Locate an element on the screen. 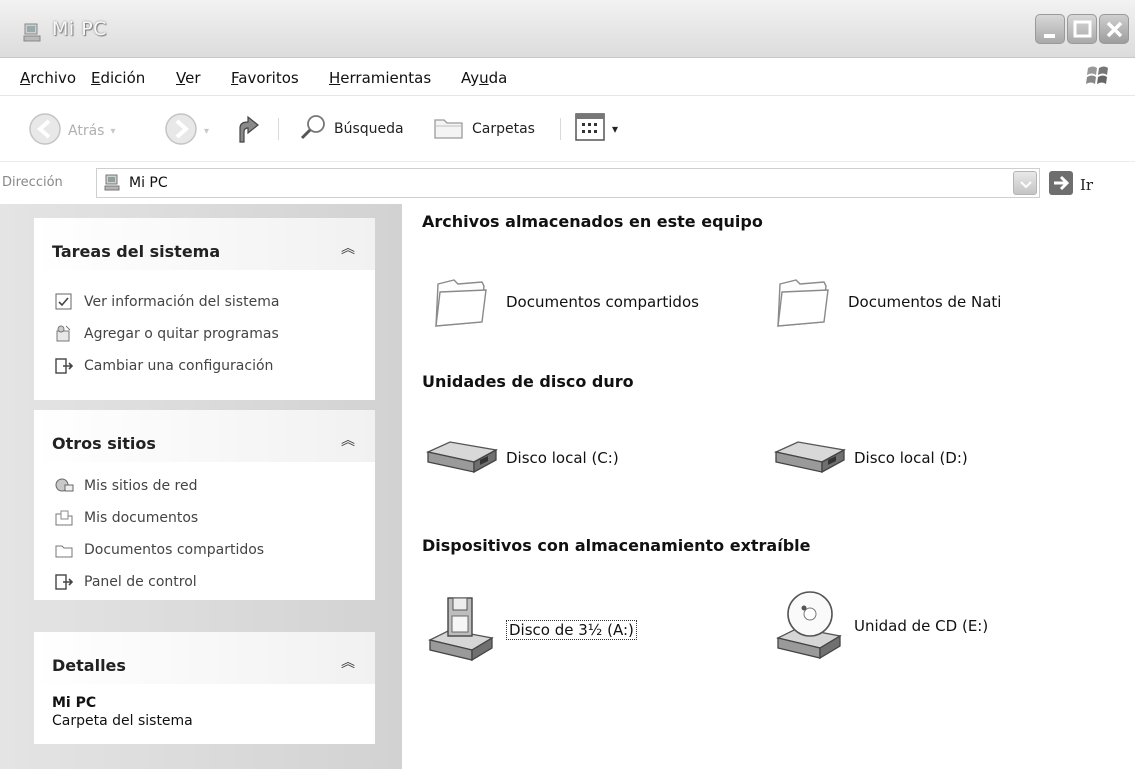 The image size is (1135, 769). maximize-button is located at coordinates (1082, 29).